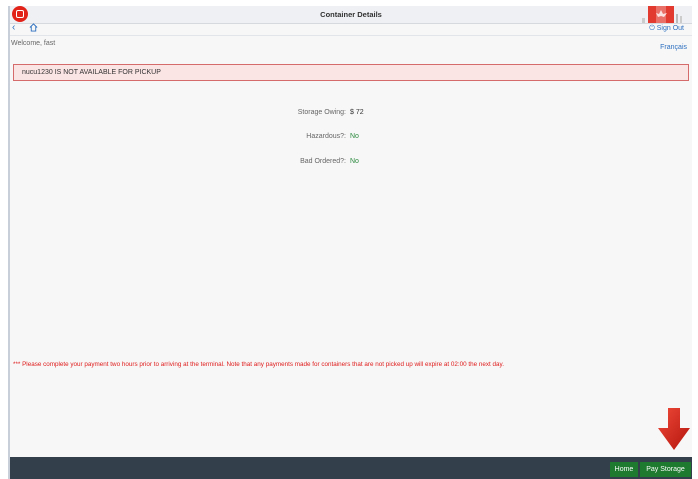 Image resolution: width=698 pixels, height=479 pixels. I want to click on language-link: Français, so click(673, 47).